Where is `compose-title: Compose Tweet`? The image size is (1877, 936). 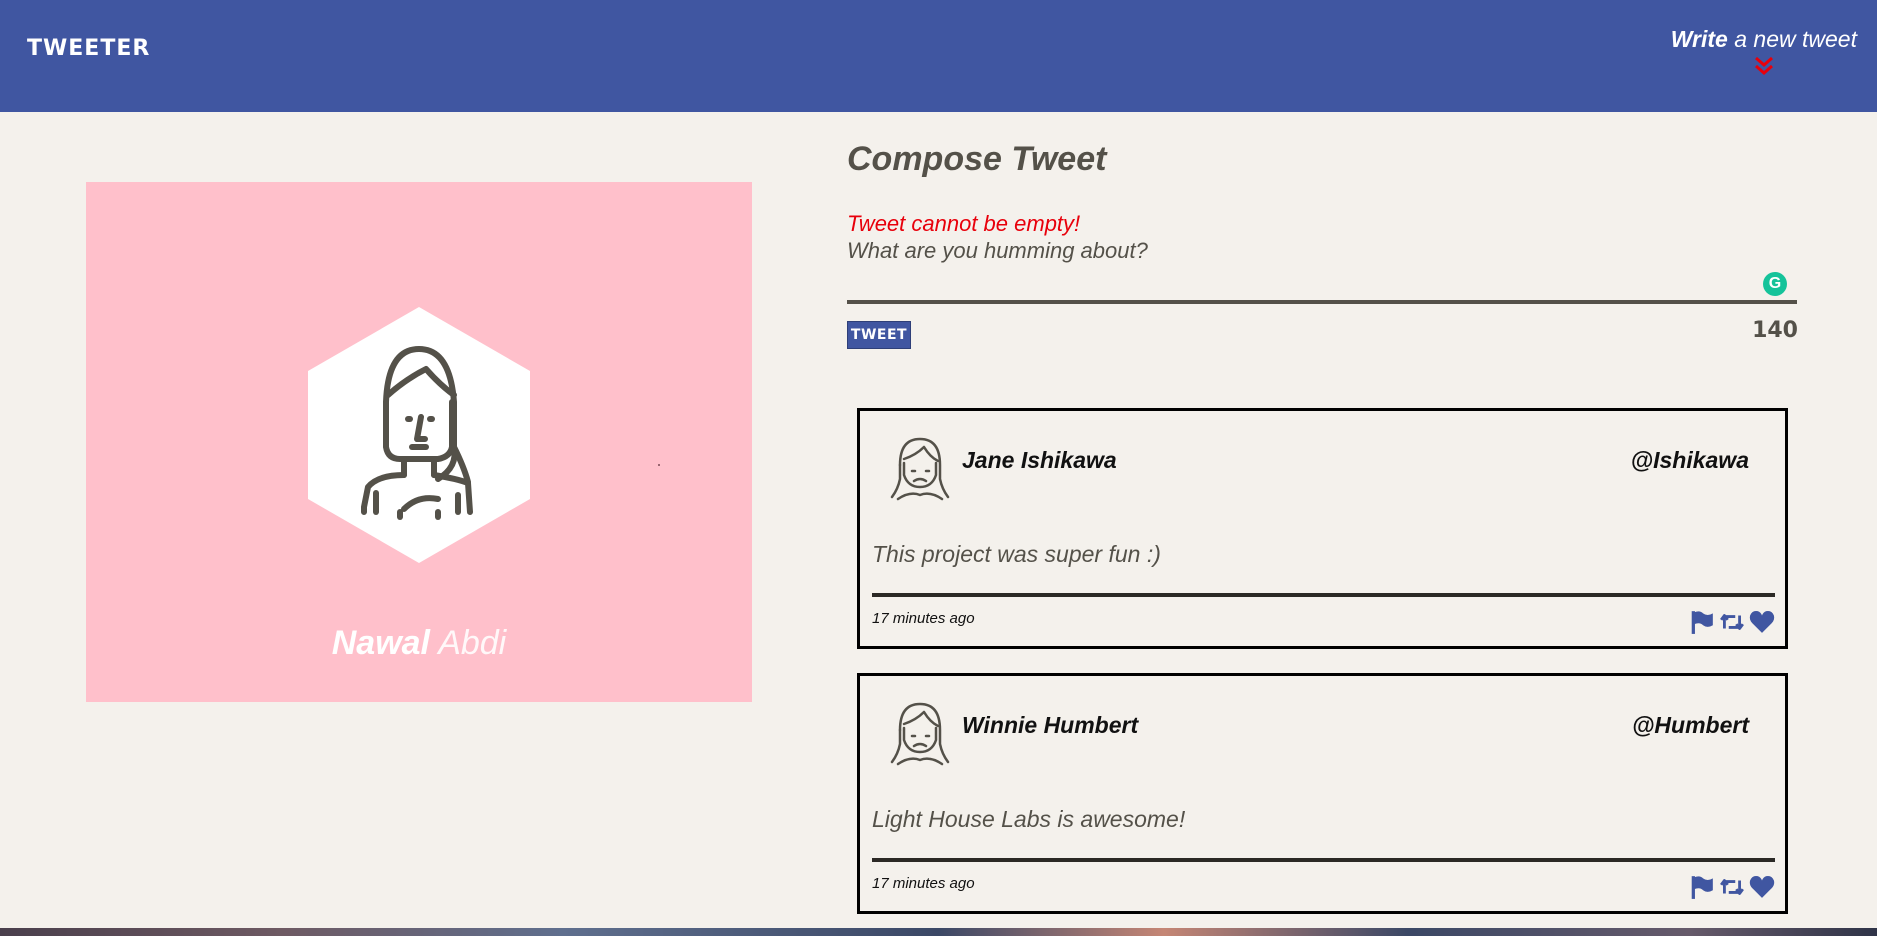
compose-title: Compose Tweet is located at coordinates (977, 159).